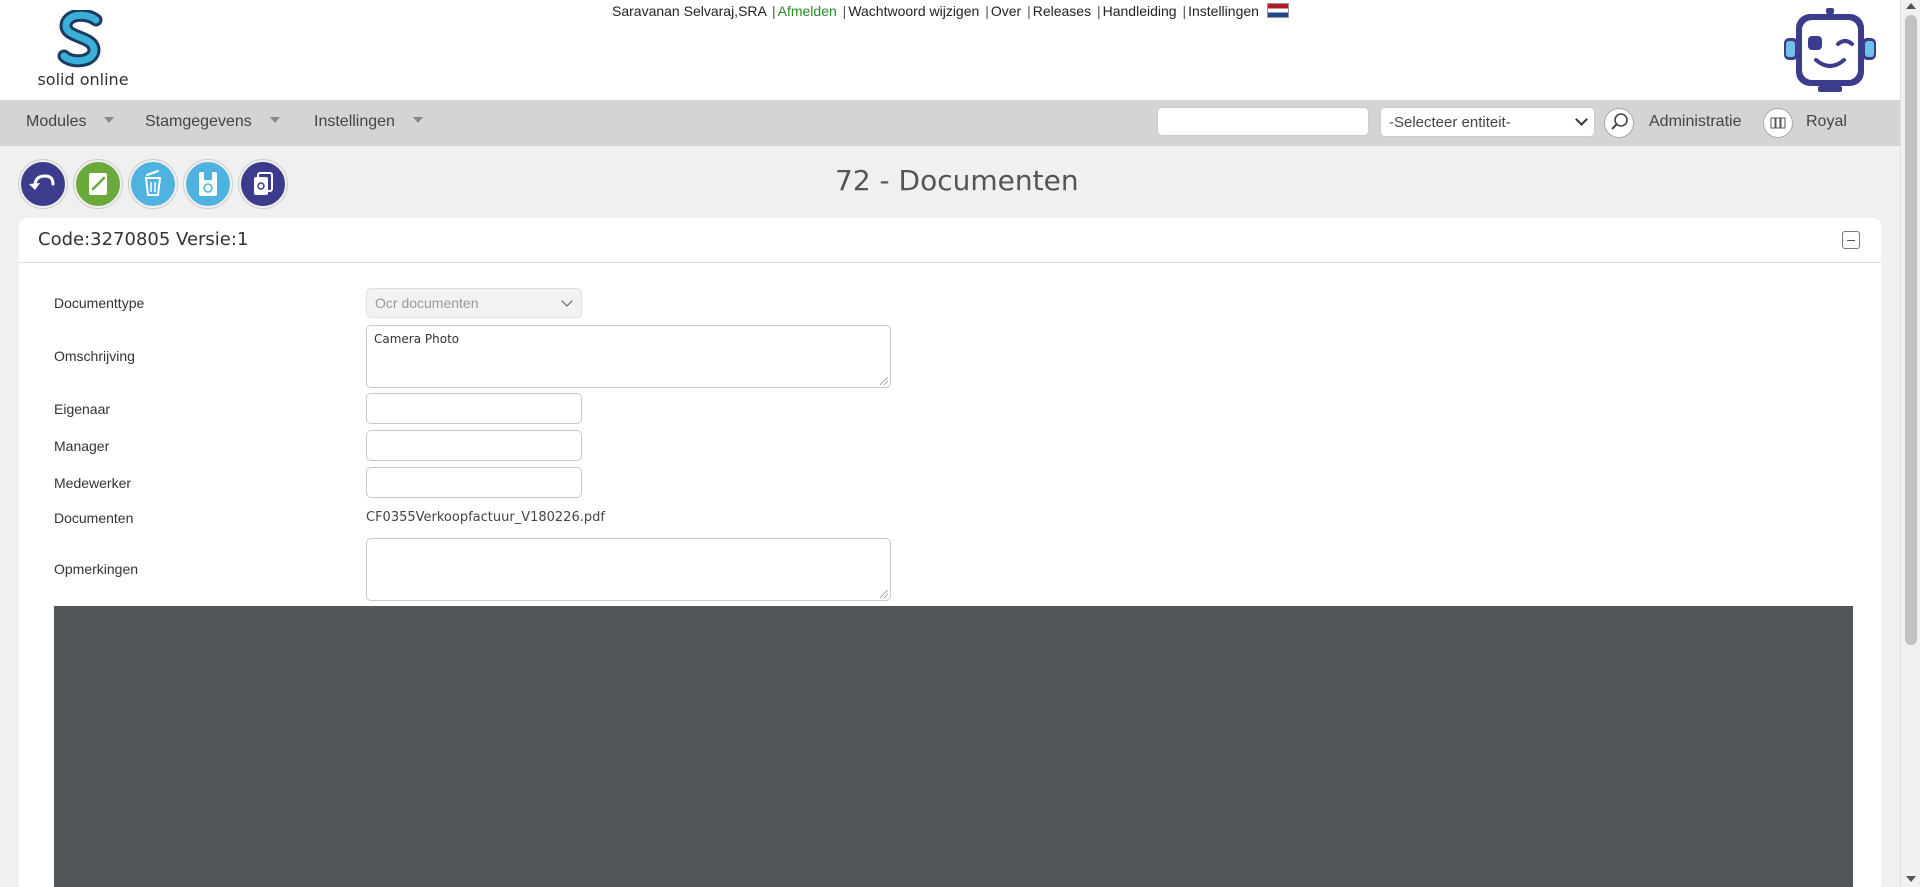 The image size is (1920, 887). I want to click on global-search-input, so click(1263, 121).